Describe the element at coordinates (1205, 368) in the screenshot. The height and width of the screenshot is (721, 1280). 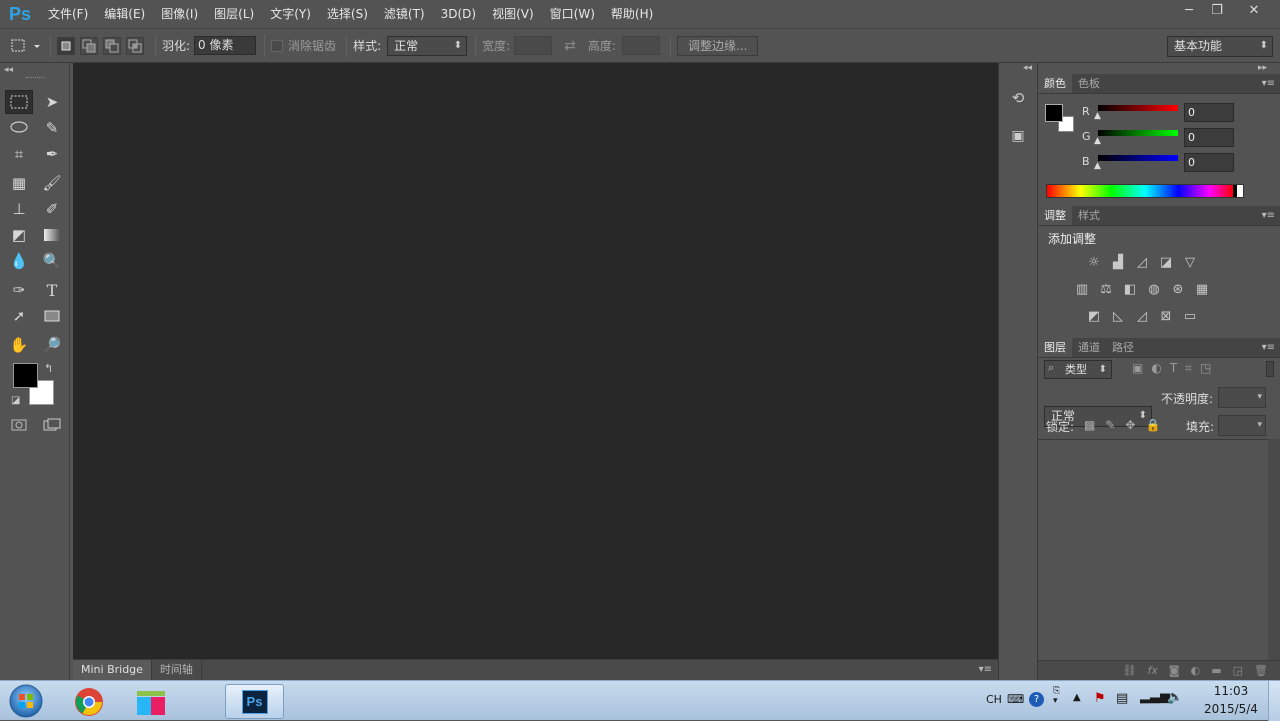
I see `filter-smart-icon: ◳` at that location.